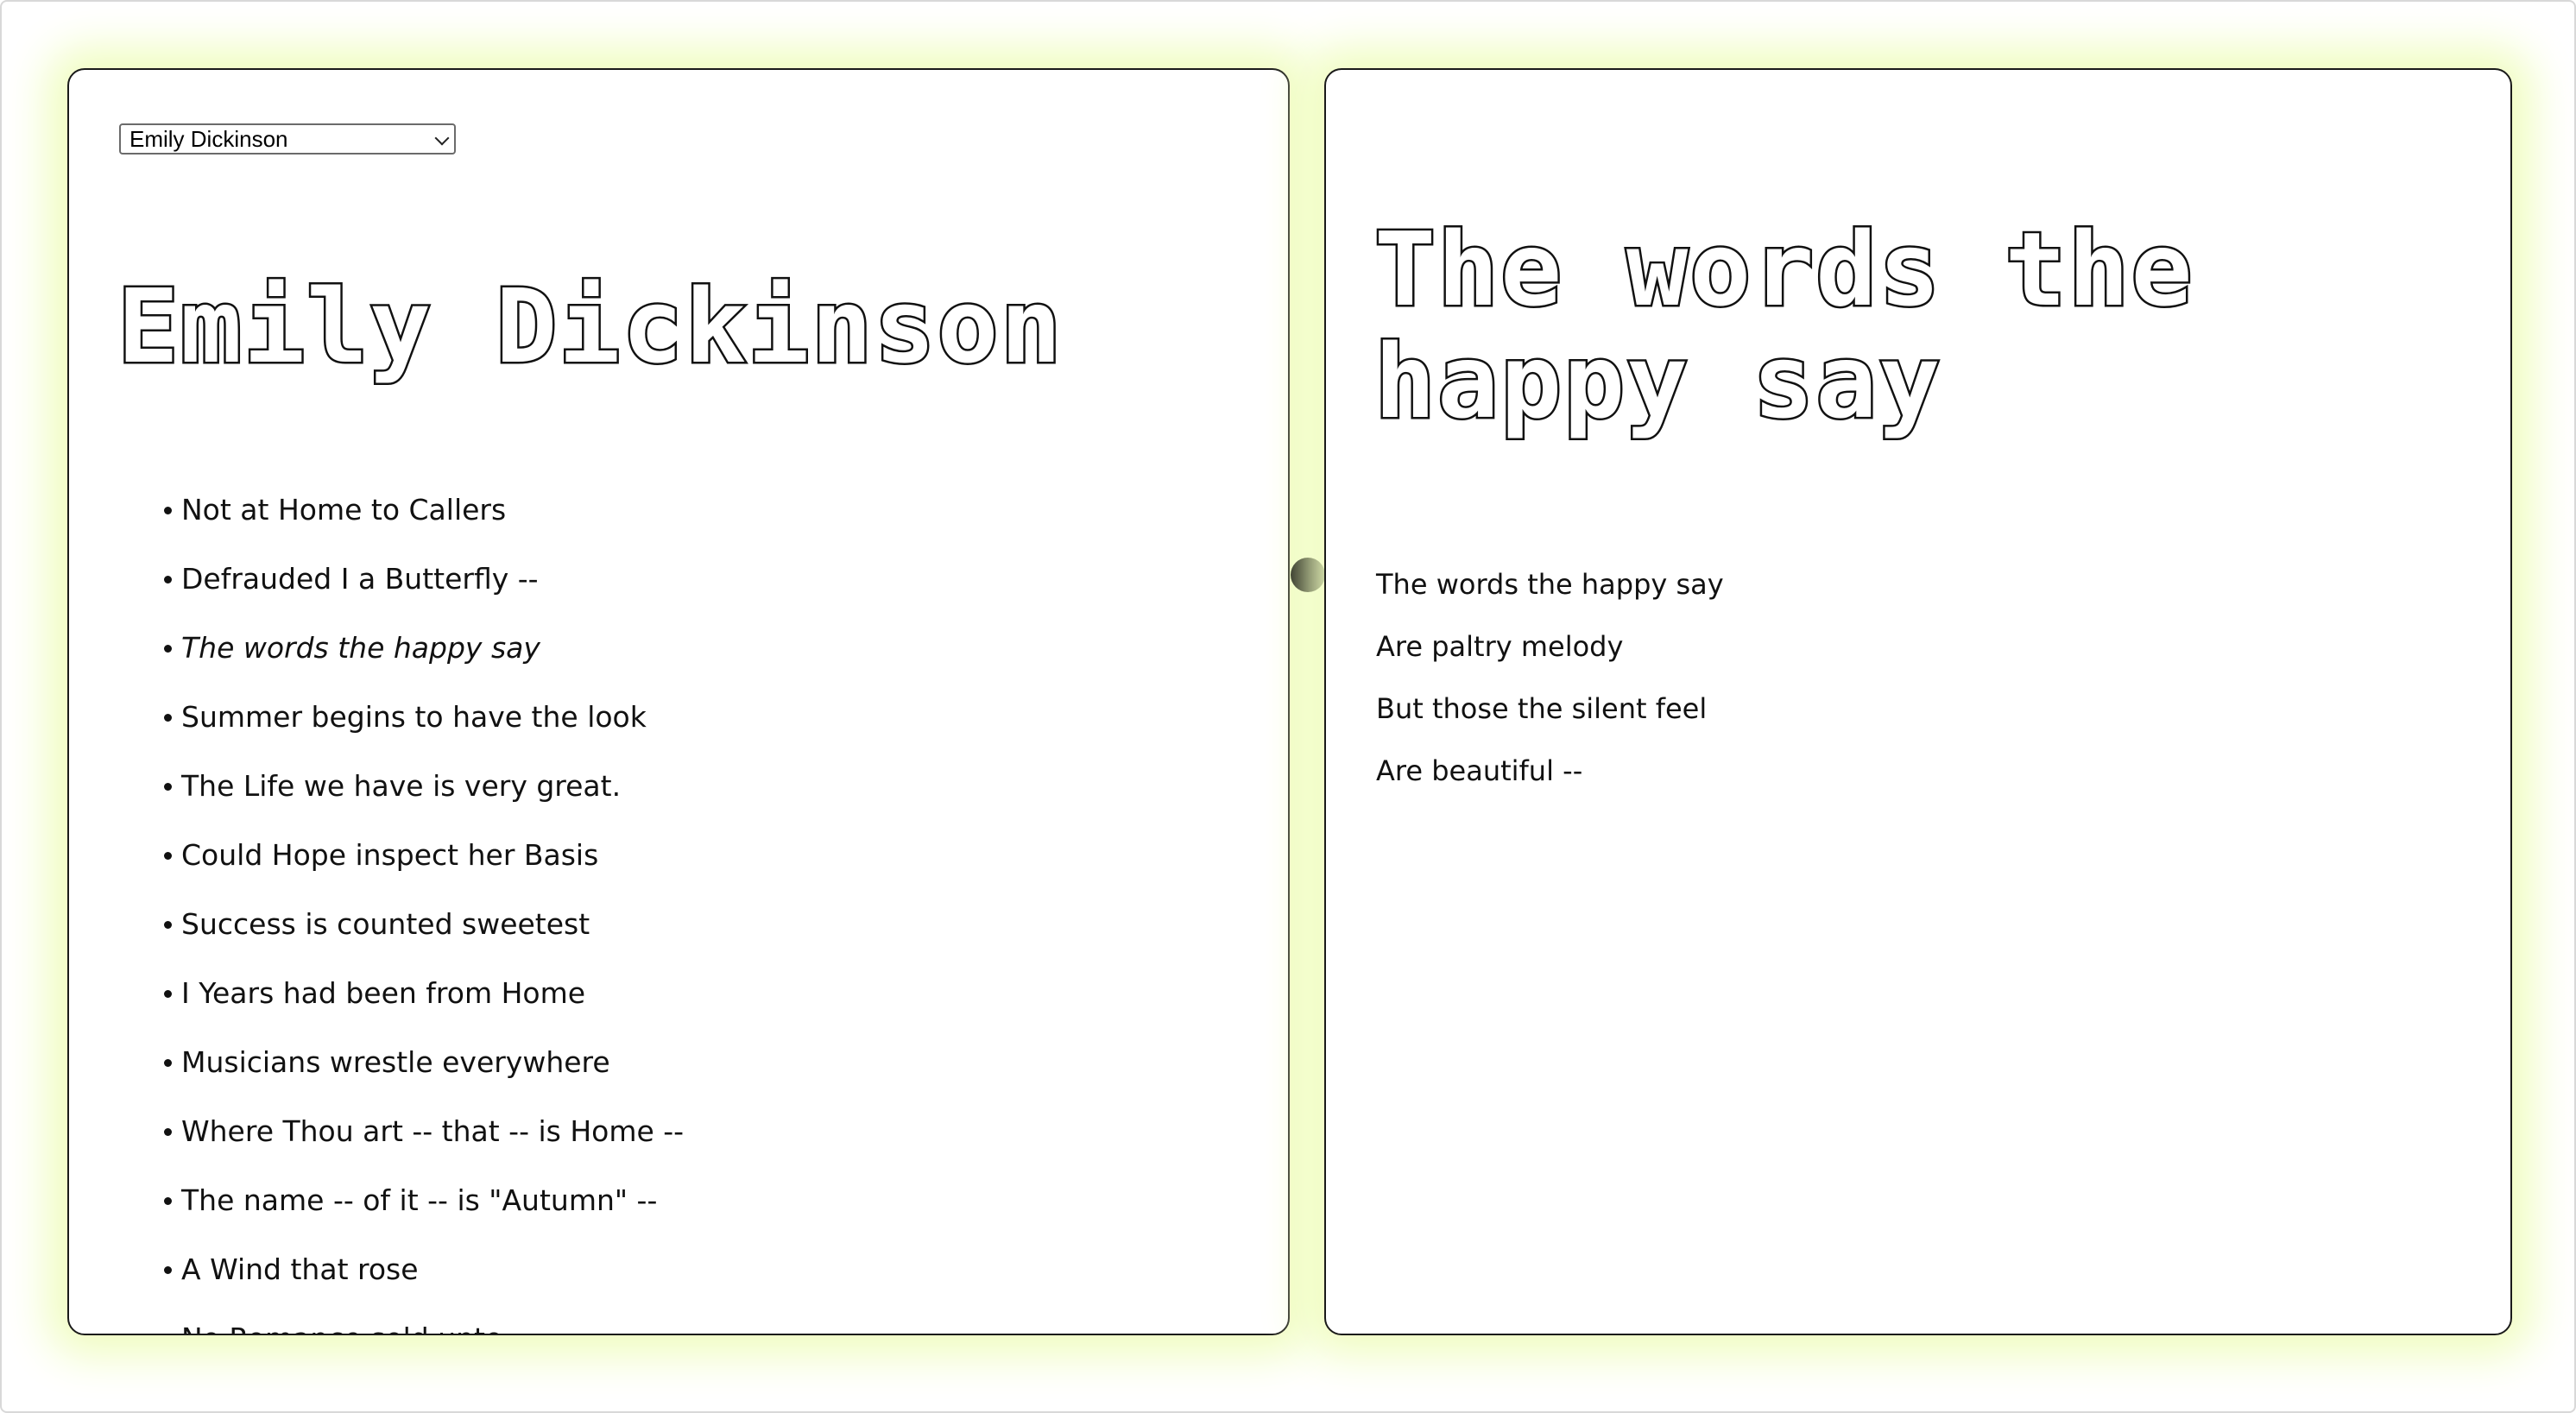 Image resolution: width=2576 pixels, height=1413 pixels. What do you see at coordinates (401, 786) in the screenshot?
I see `poem-list-item-label: The Life we have is very great.` at bounding box center [401, 786].